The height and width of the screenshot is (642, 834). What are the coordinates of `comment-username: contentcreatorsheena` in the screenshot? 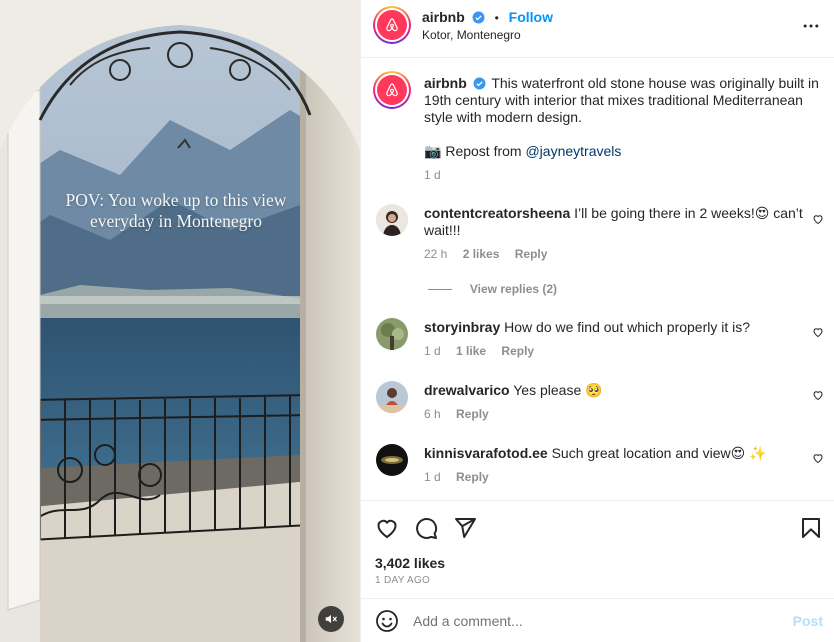 It's located at (497, 213).